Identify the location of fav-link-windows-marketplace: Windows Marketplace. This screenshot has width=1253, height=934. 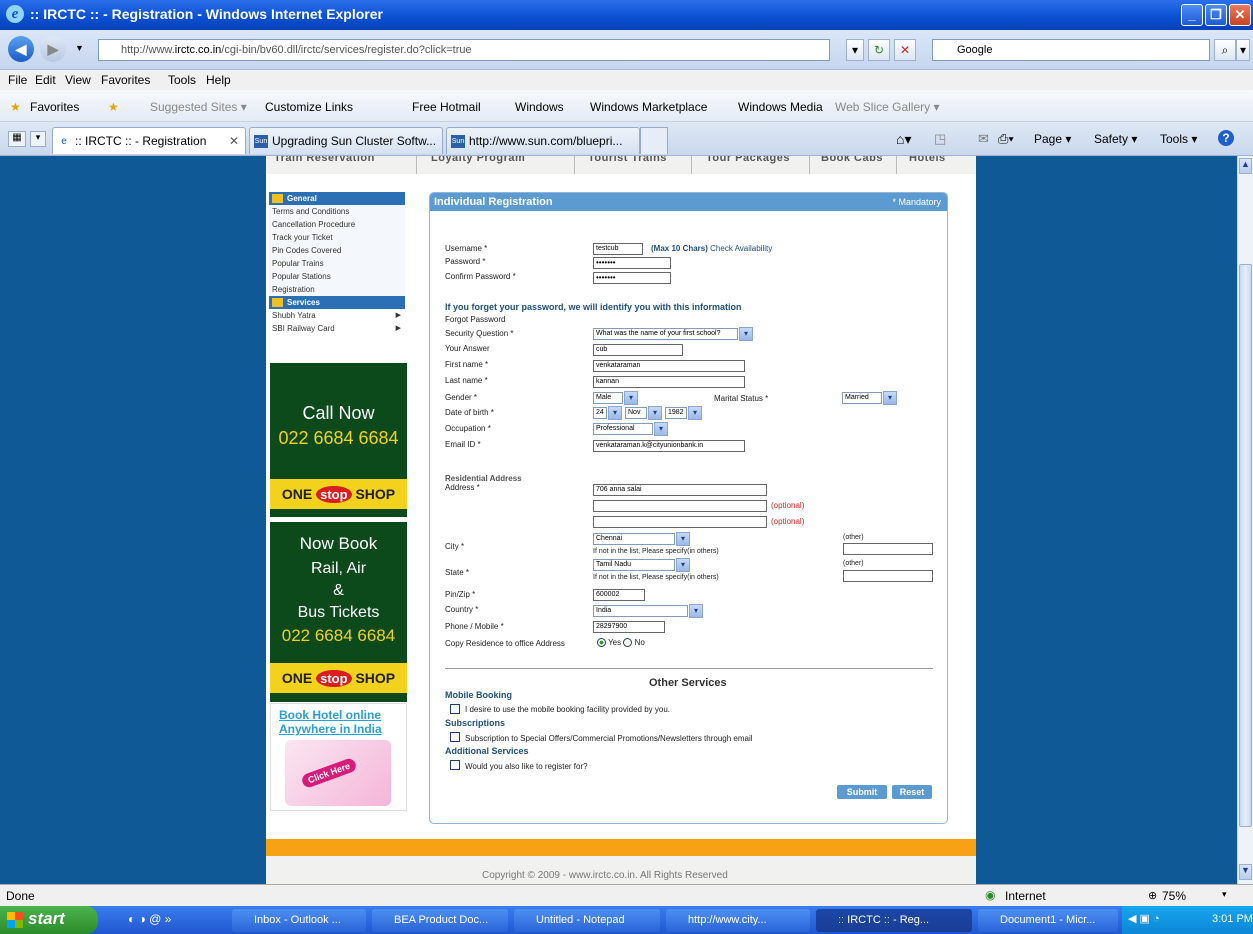
(648, 107).